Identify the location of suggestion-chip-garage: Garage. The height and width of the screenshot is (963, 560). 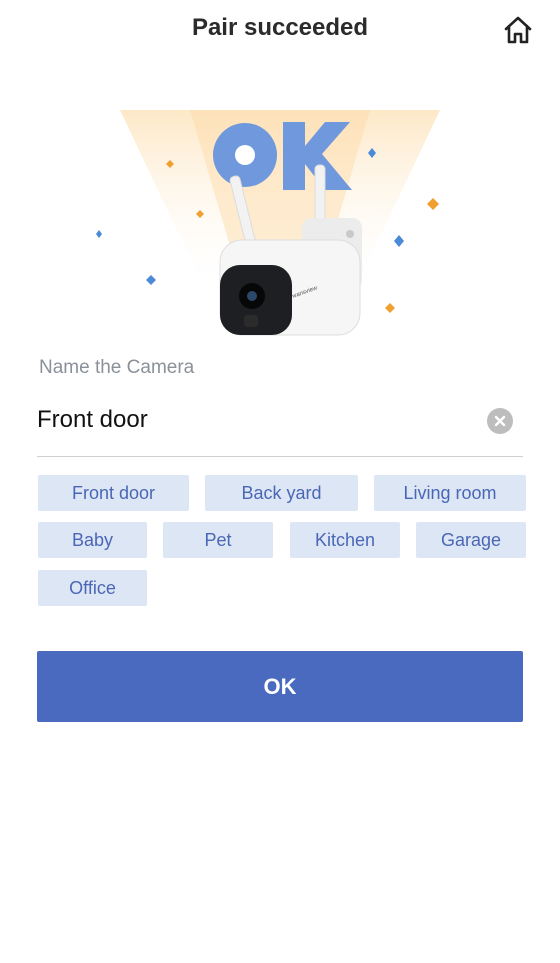
(471, 540).